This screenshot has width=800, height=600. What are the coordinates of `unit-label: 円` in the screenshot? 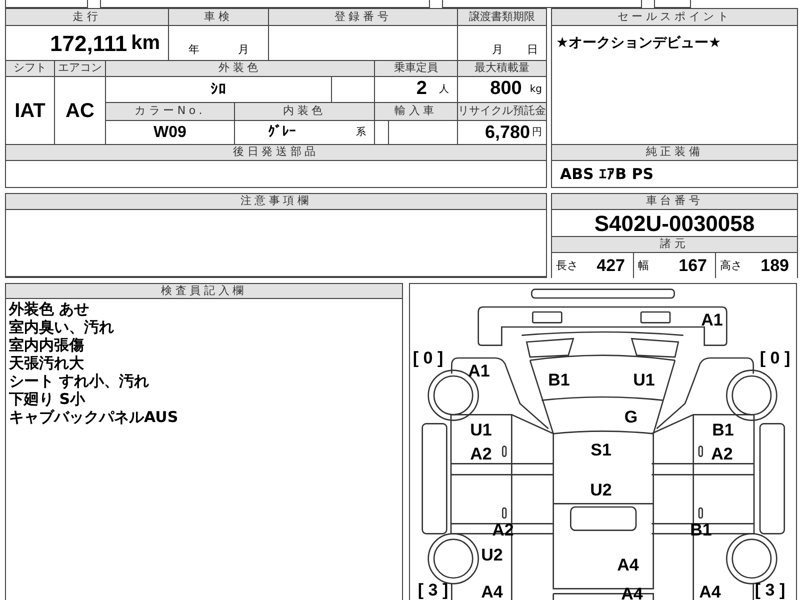 It's located at (537, 133).